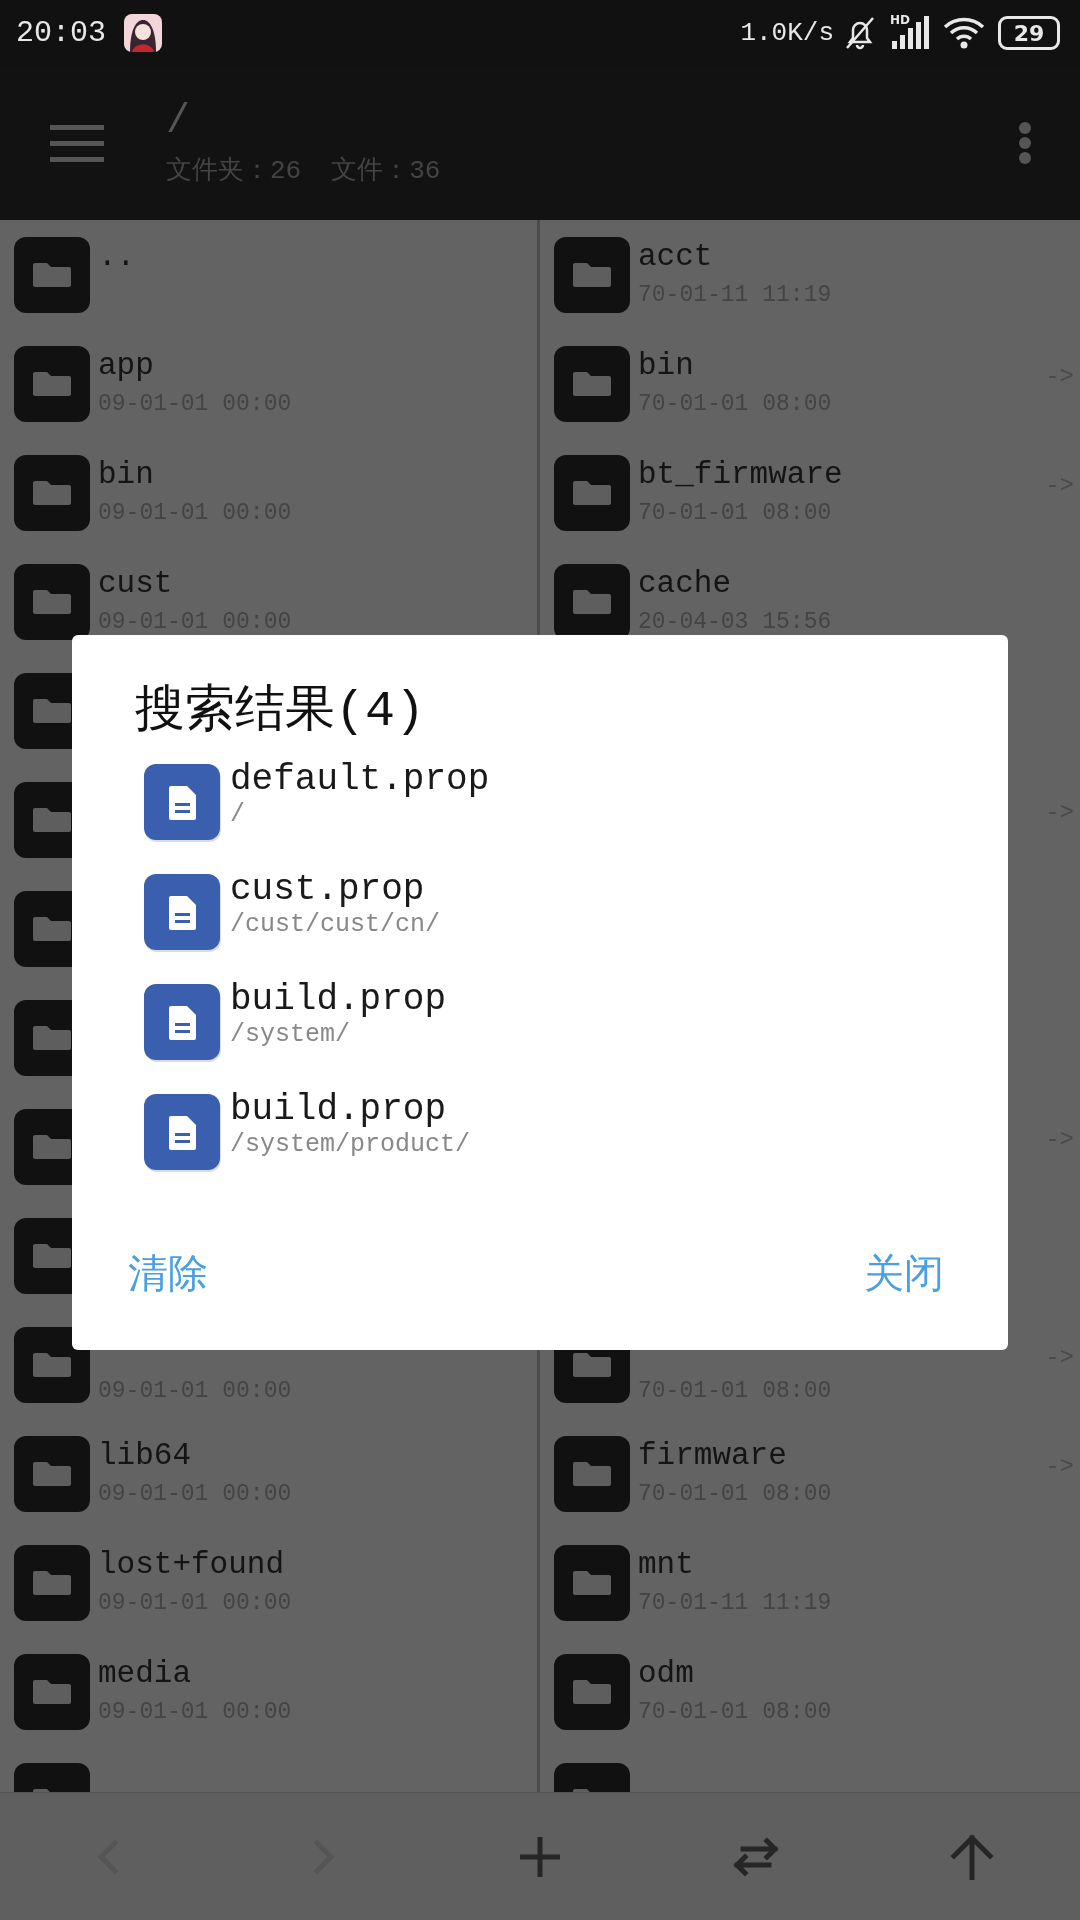 The width and height of the screenshot is (1080, 1920). Describe the element at coordinates (195, 1456) in the screenshot. I see `file-name: lib64` at that location.